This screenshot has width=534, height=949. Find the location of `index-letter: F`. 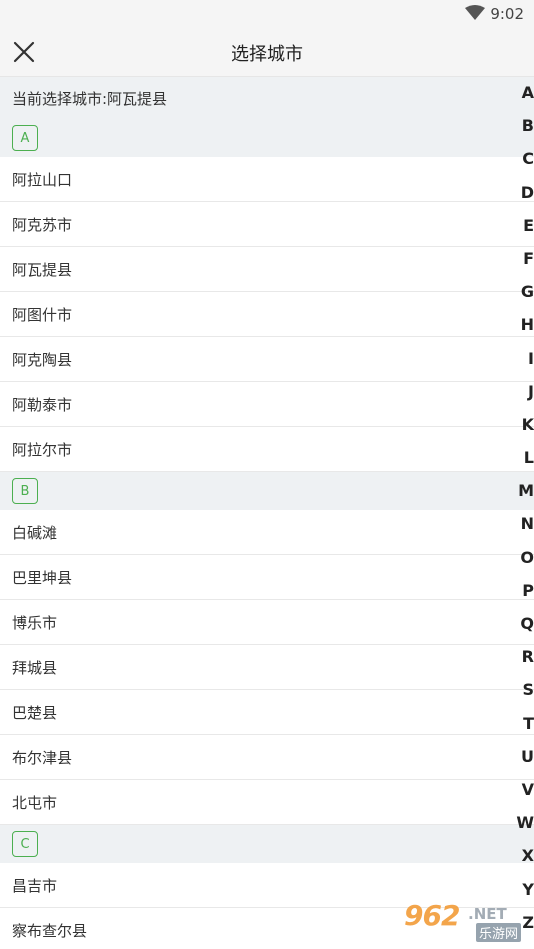

index-letter: F is located at coordinates (528, 264).